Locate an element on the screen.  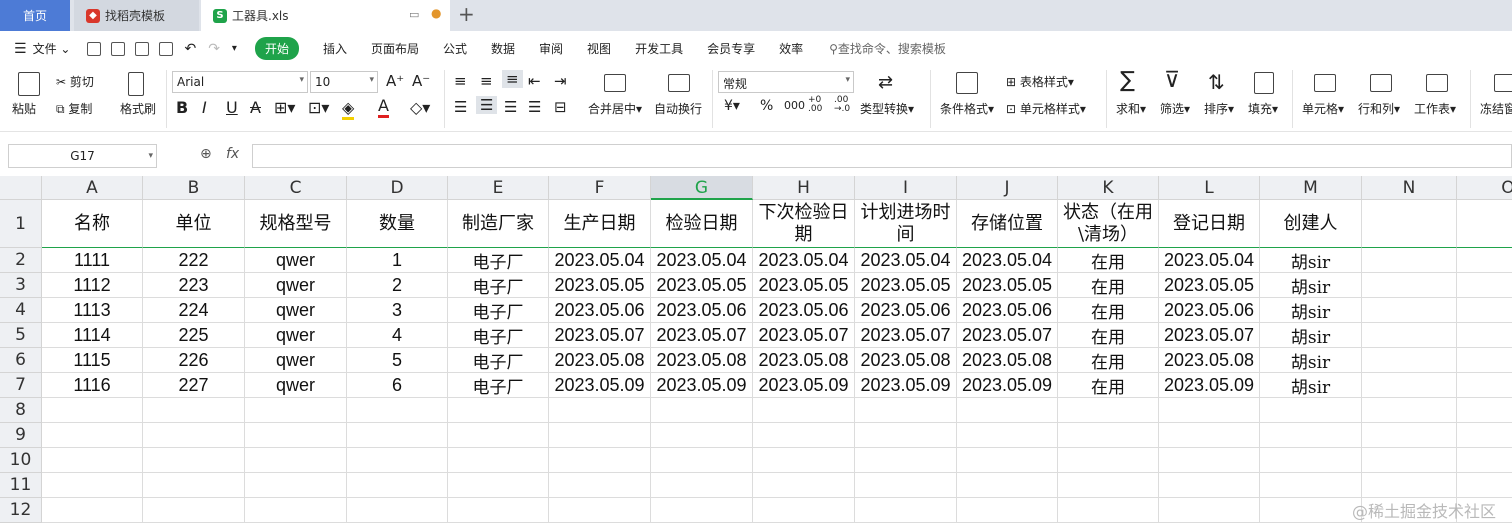
column-header: N is located at coordinates (1409, 188).